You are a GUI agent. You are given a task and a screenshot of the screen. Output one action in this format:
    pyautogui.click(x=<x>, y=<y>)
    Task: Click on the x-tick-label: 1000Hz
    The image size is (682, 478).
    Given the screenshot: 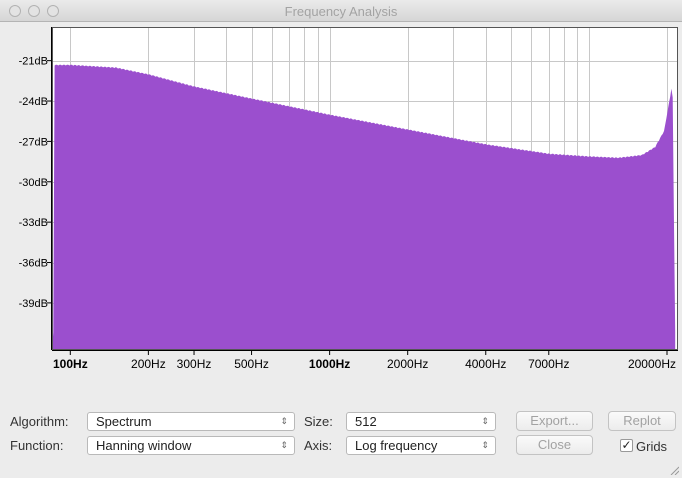 What is the action you would take?
    pyautogui.click(x=329, y=364)
    